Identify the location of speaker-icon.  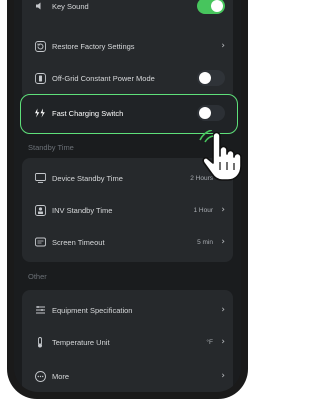
(40, 6).